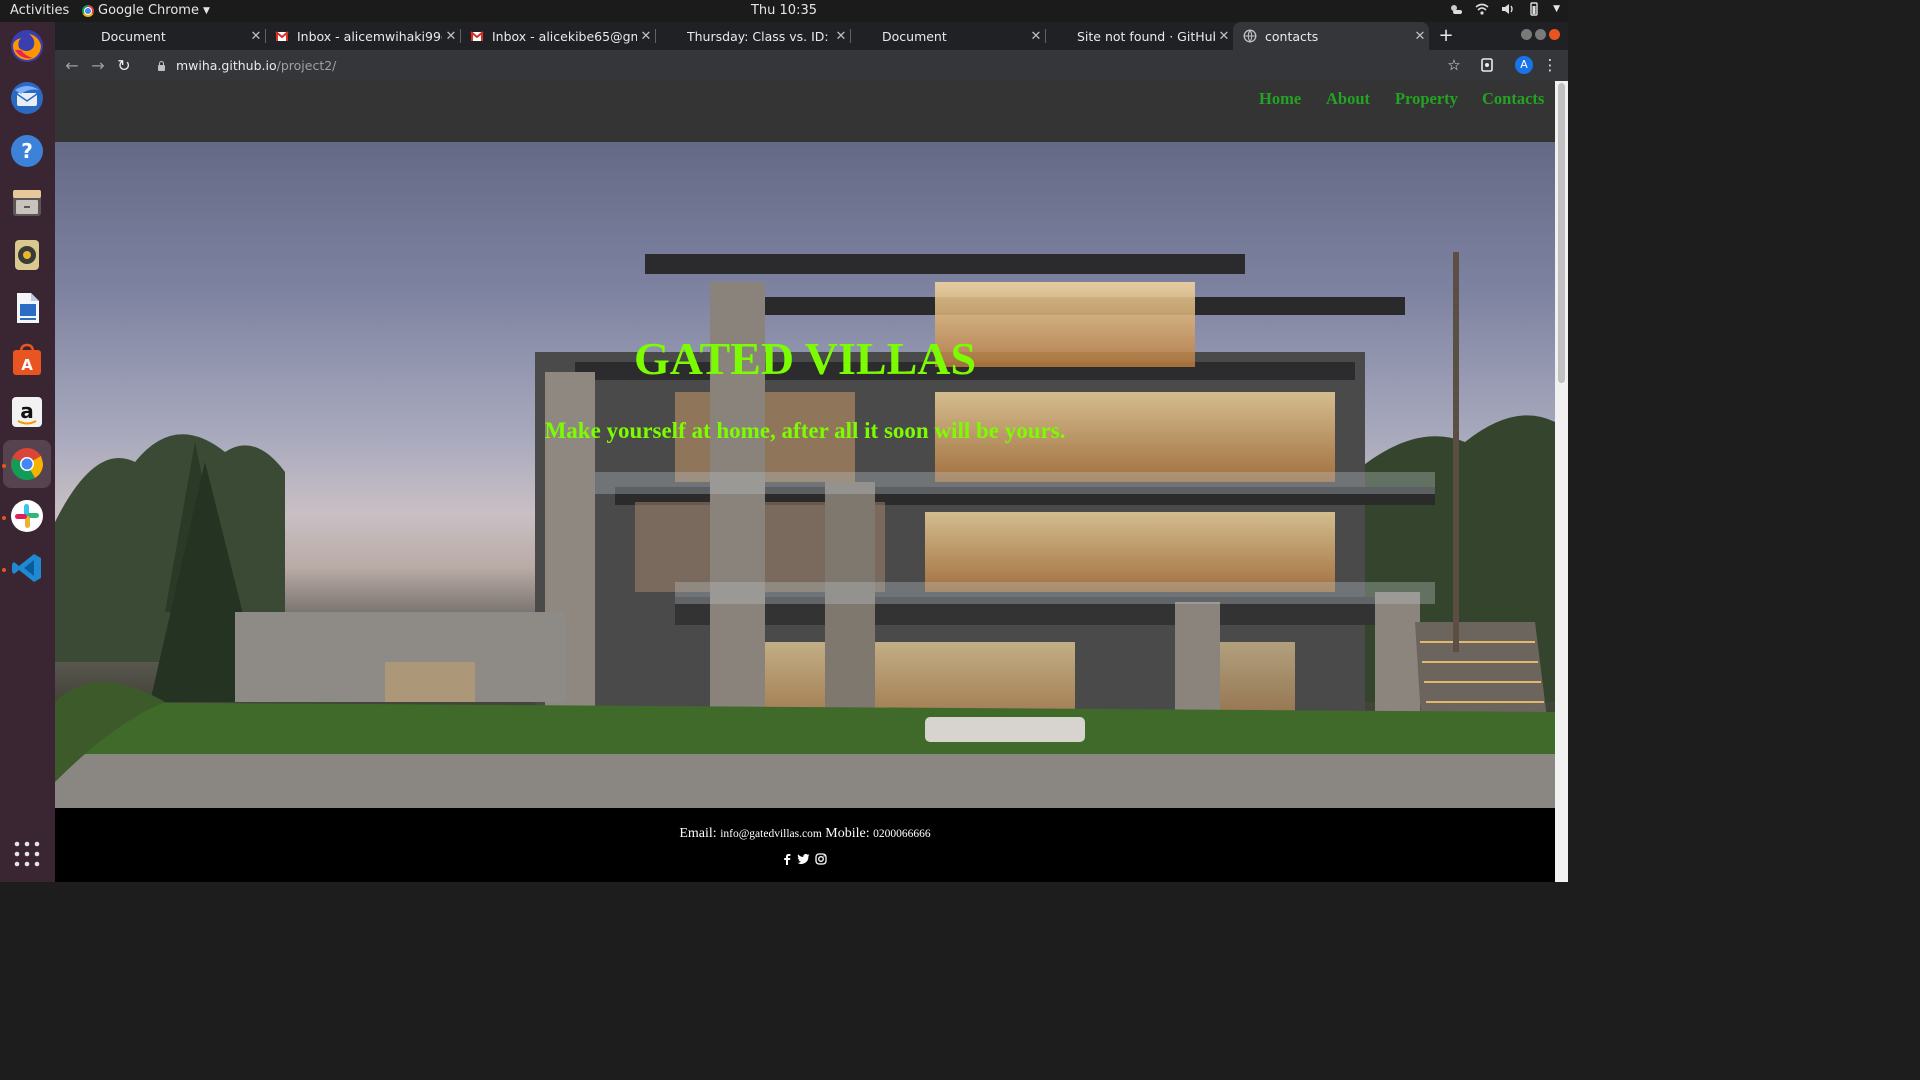 The width and height of the screenshot is (1920, 1080). What do you see at coordinates (206, 10) in the screenshot?
I see `chevron-down-icon: ▼` at bounding box center [206, 10].